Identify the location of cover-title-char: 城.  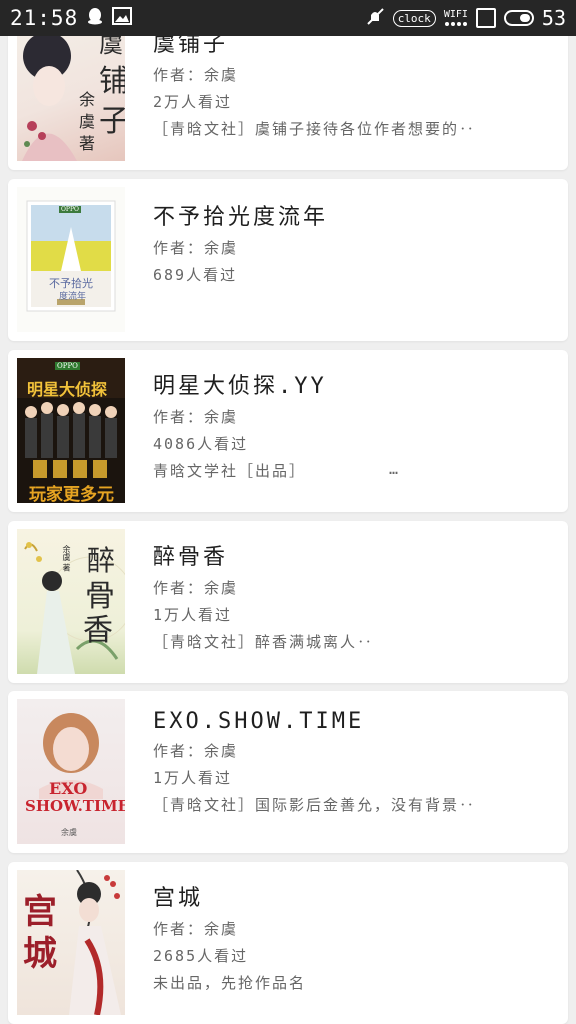
(40, 954).